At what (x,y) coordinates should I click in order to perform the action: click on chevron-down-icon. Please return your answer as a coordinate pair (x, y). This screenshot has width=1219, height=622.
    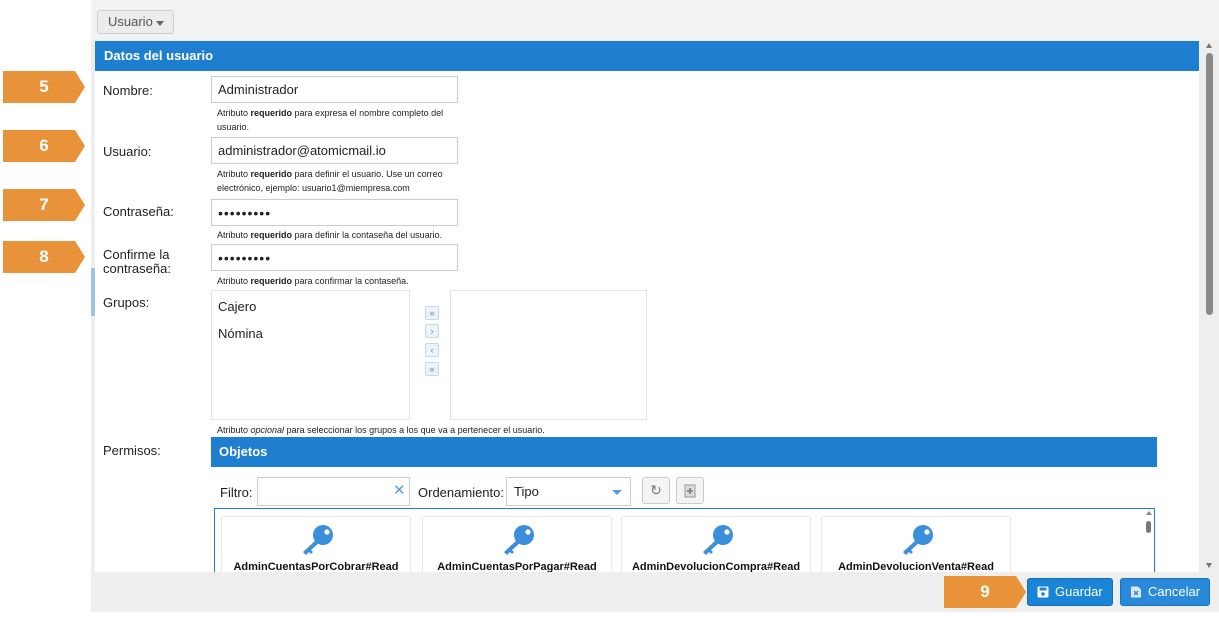
    Looking at the image, I should click on (617, 492).